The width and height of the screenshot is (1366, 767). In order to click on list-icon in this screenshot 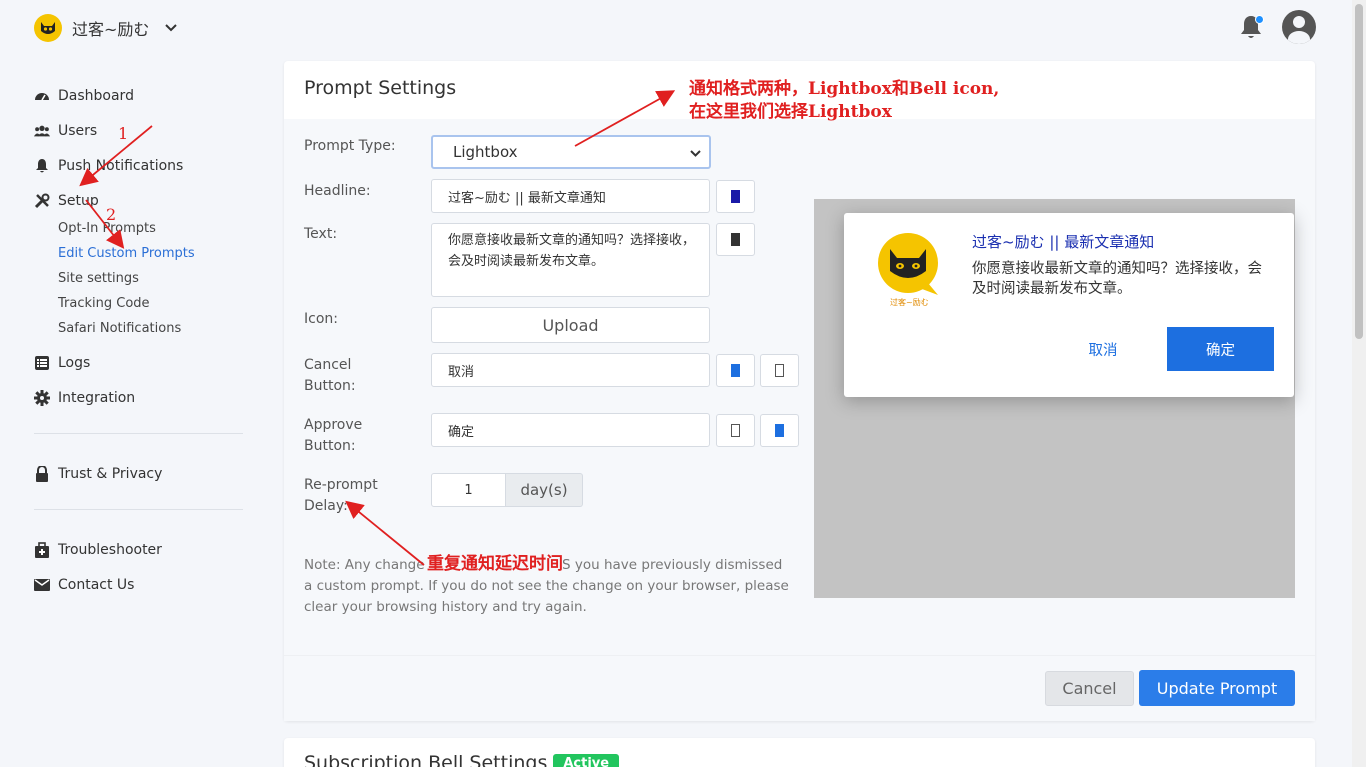, I will do `click(42, 363)`.